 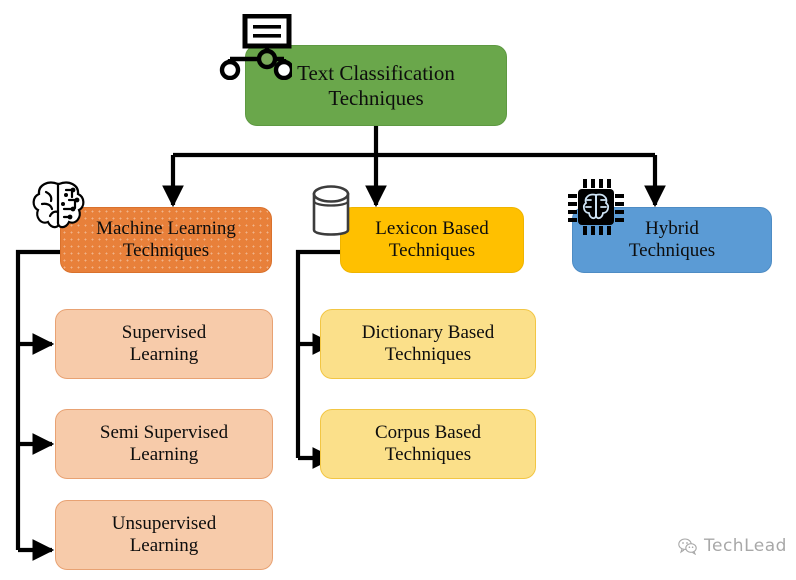 I want to click on sitemap-icon, so click(x=255, y=47).